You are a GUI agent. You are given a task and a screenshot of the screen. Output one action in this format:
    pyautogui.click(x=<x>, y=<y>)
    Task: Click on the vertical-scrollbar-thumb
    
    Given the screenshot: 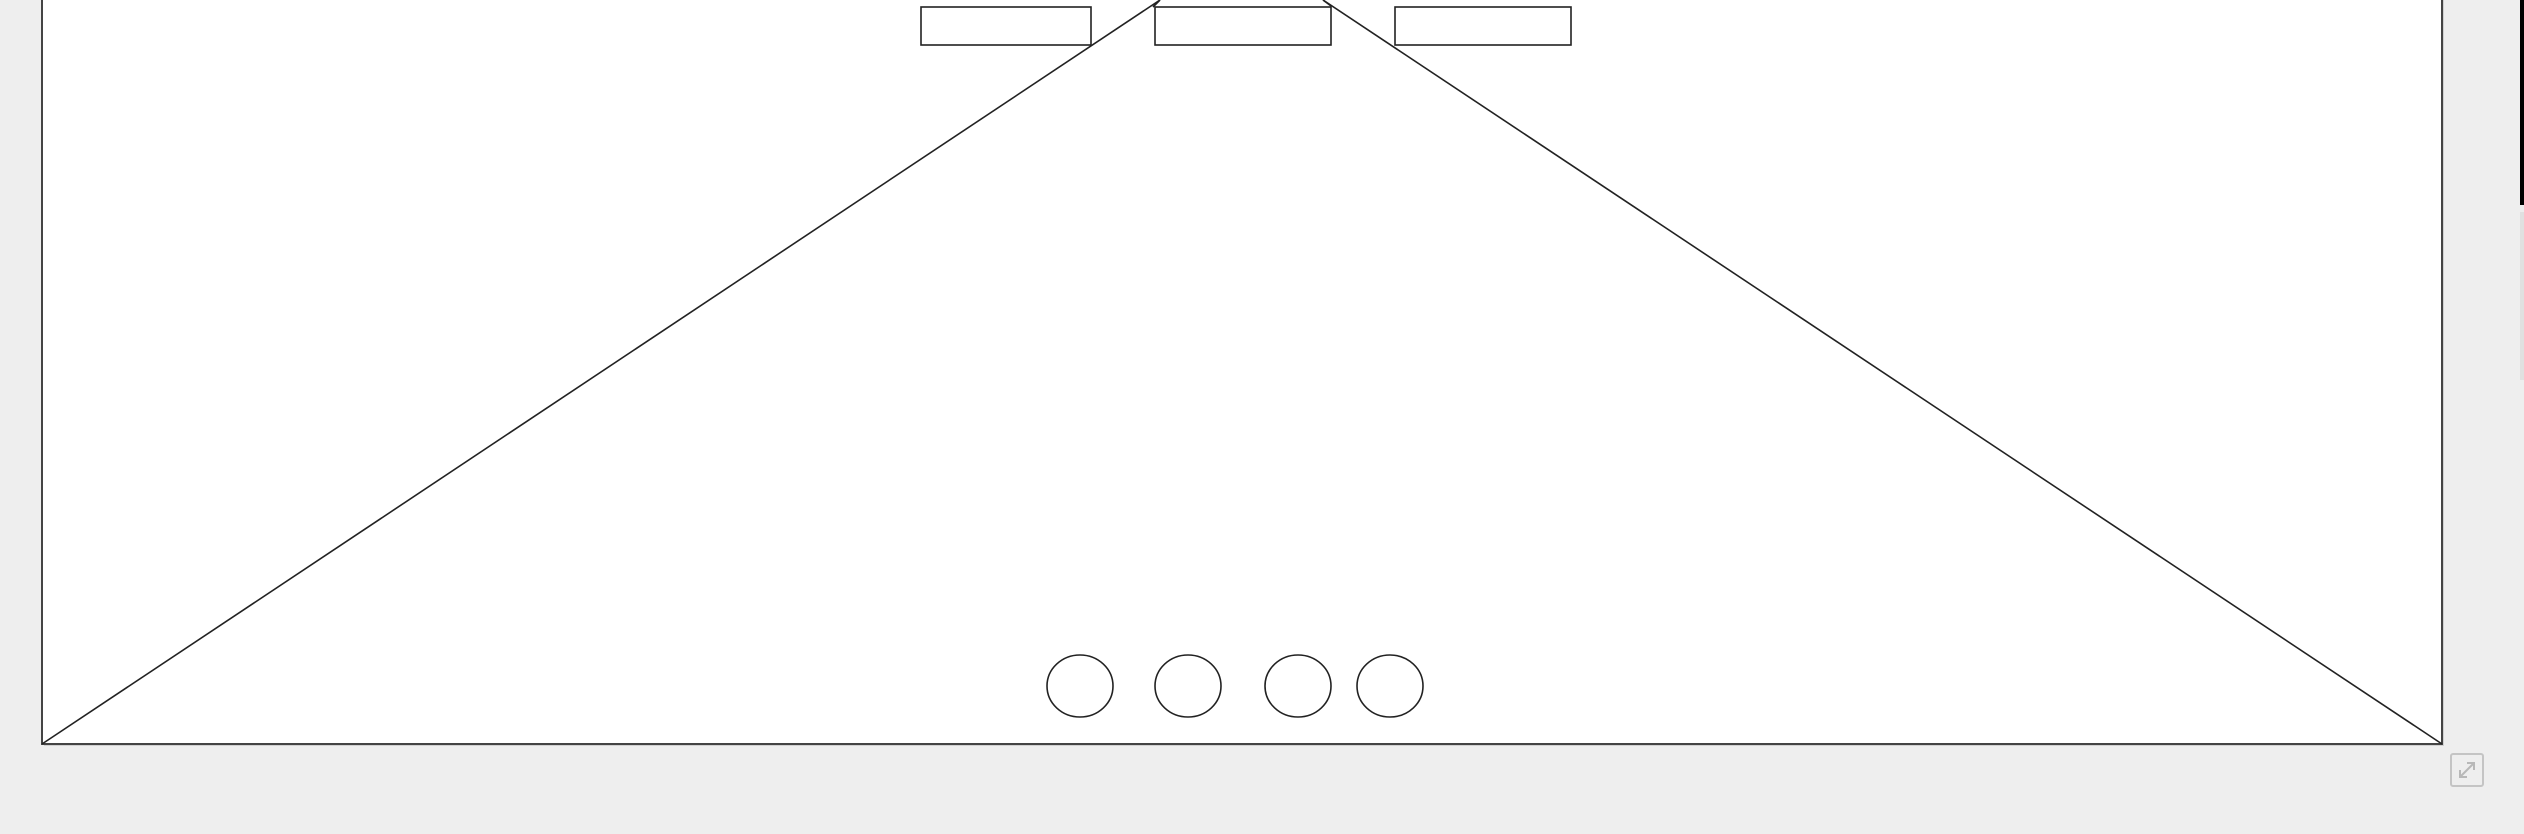 What is the action you would take?
    pyautogui.click(x=2522, y=102)
    